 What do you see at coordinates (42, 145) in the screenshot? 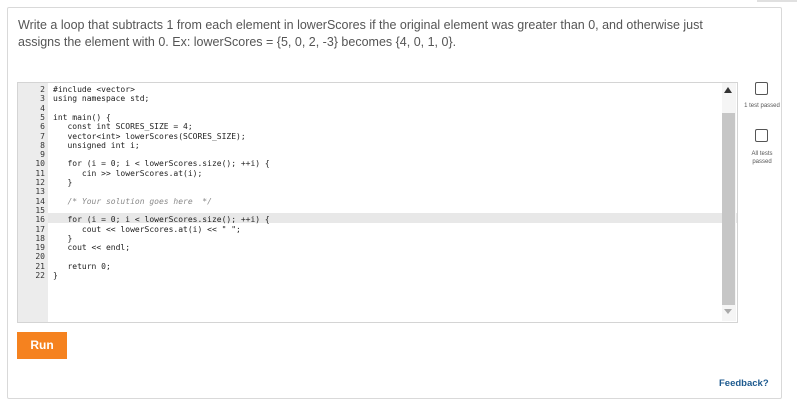
I see `line-number: 8` at bounding box center [42, 145].